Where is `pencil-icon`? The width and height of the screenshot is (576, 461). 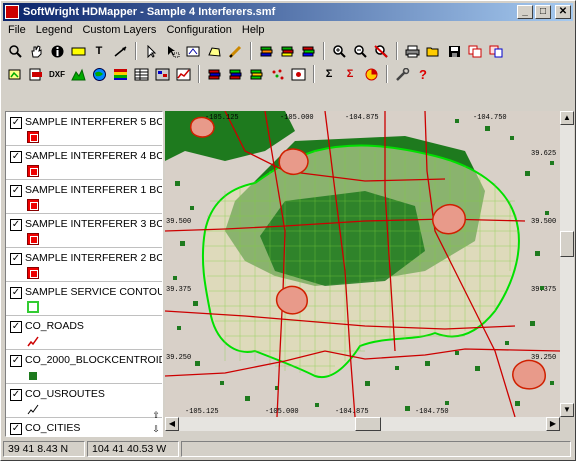
pencil-icon is located at coordinates (235, 51).